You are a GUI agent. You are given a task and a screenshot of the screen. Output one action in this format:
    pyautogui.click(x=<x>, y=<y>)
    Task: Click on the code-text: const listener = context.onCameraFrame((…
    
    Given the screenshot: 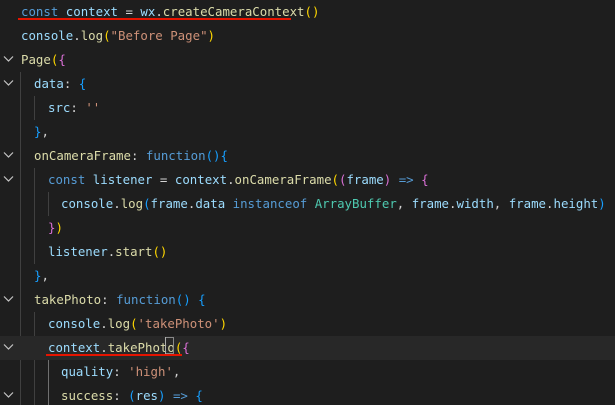 What is the action you would take?
    pyautogui.click(x=238, y=180)
    